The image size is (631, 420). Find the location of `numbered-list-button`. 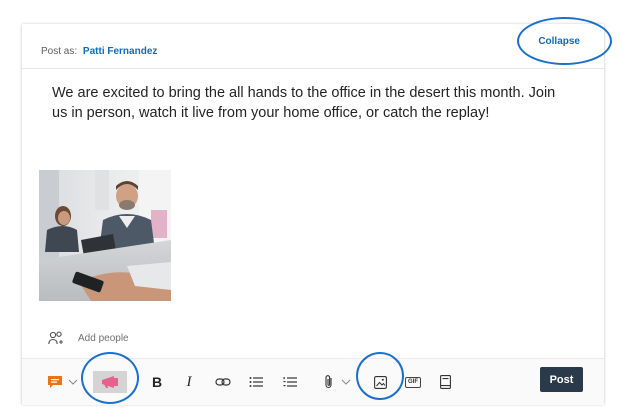

numbered-list-button is located at coordinates (290, 382).